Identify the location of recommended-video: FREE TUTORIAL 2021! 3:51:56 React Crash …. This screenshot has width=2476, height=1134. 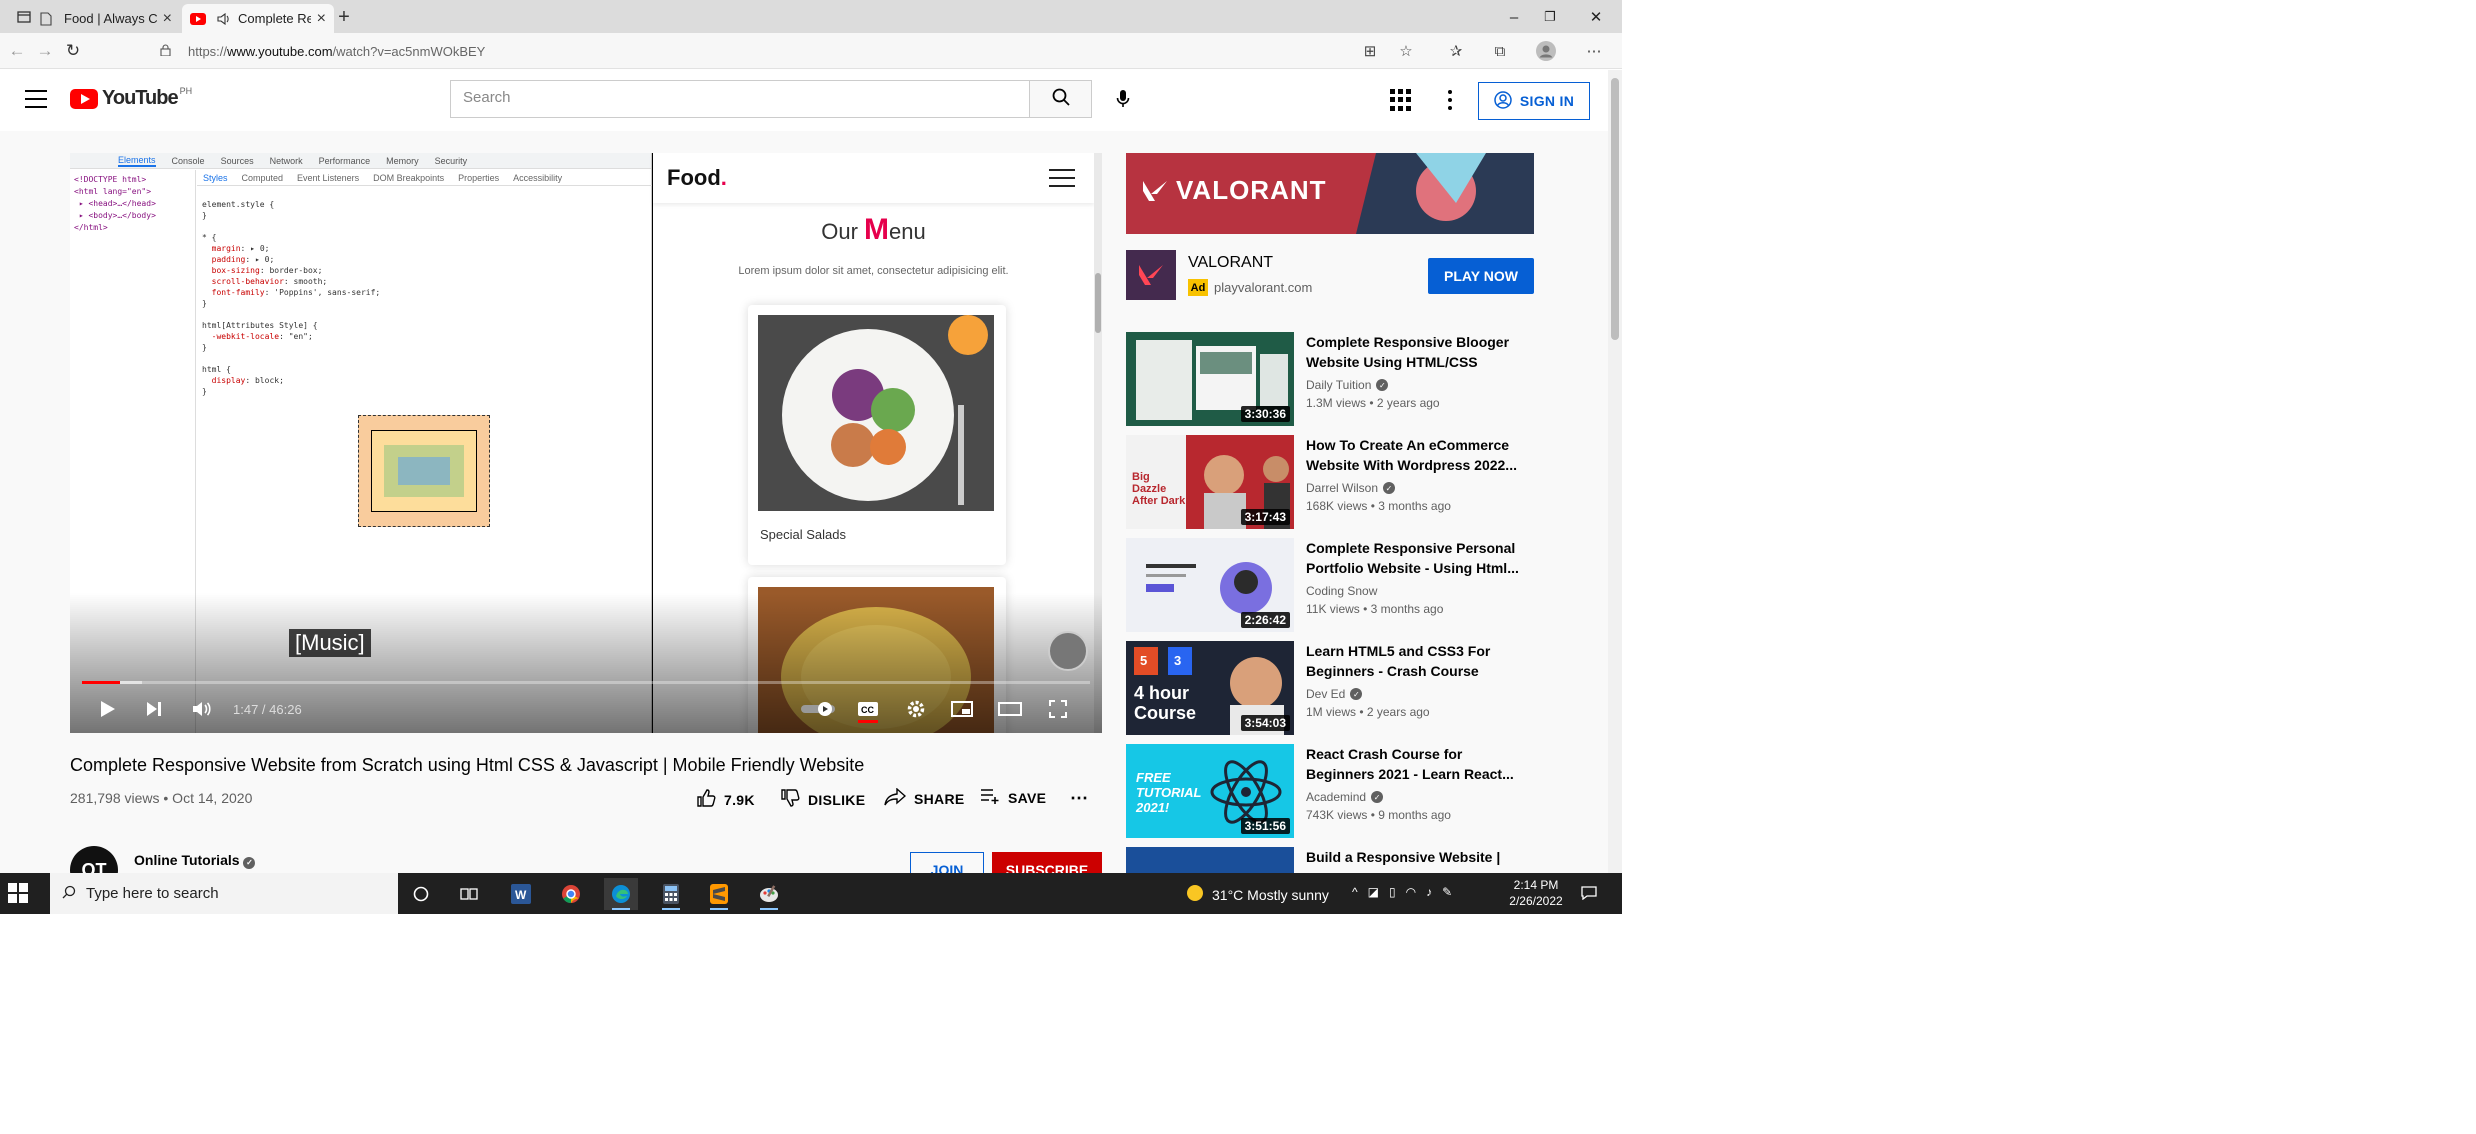
(1330, 792).